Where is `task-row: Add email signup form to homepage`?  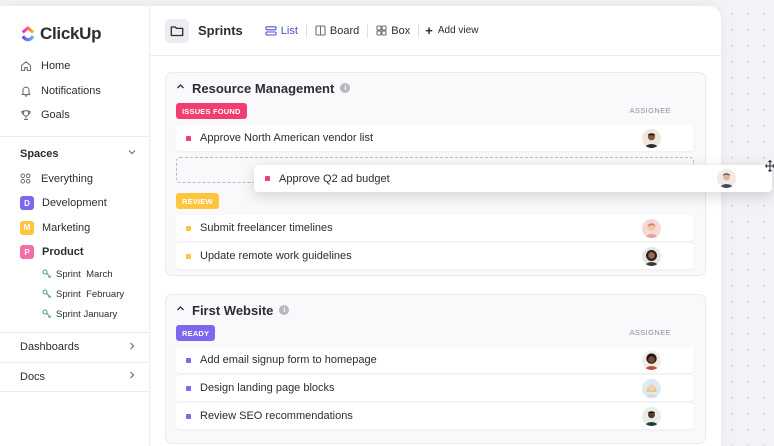 task-row: Add email signup form to homepage is located at coordinates (435, 360).